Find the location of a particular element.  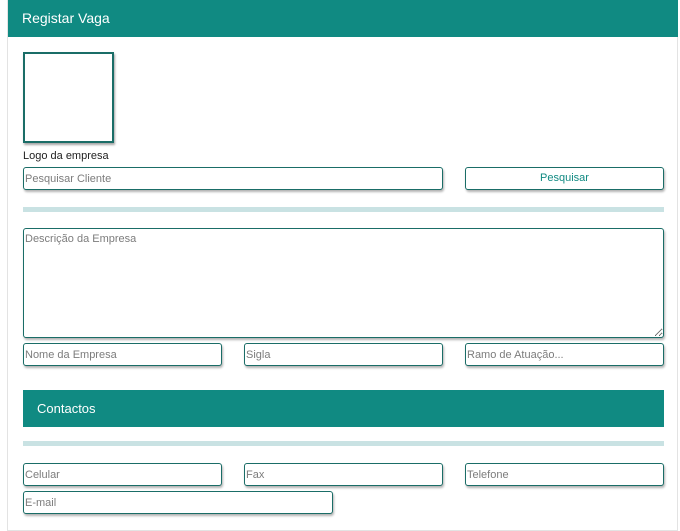

contacts-divider is located at coordinates (343, 443).